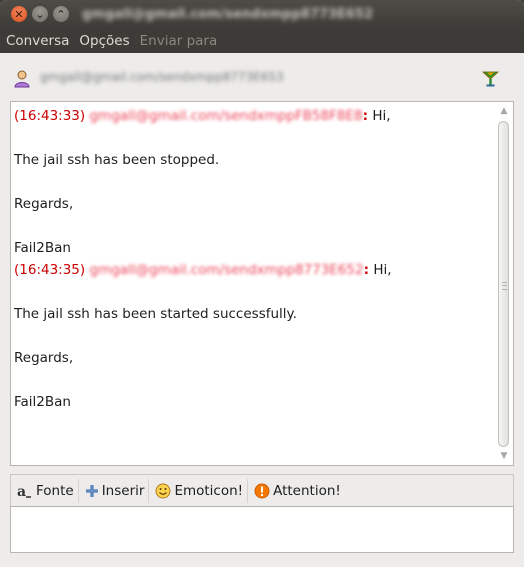  Describe the element at coordinates (163, 490) in the screenshot. I see `smiley-icon` at that location.